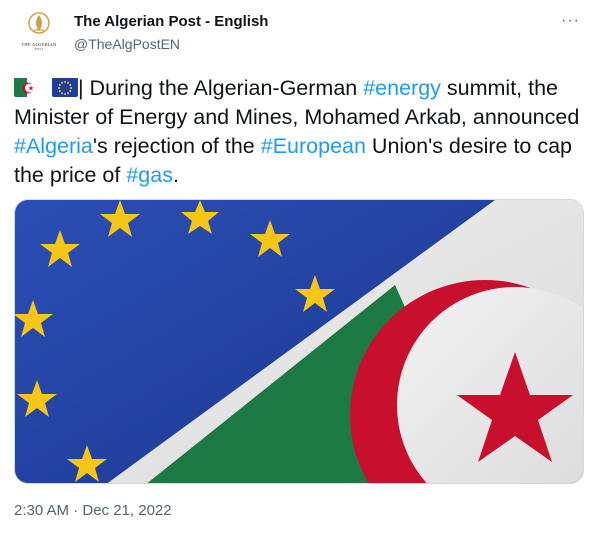 The image size is (600, 537). Describe the element at coordinates (176, 146) in the screenshot. I see `tweet-text-segment: 's rejection of the` at that location.